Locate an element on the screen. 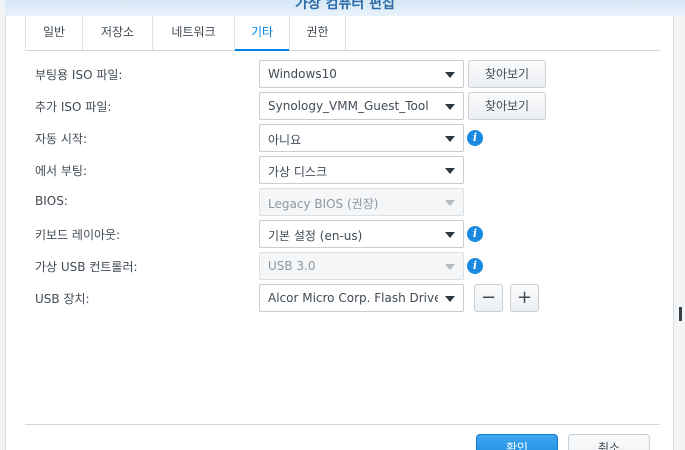  bios-label: BIOS: is located at coordinates (51, 201).